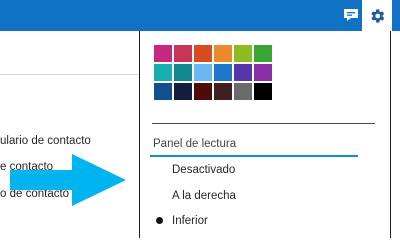  I want to click on gear-icon, so click(378, 15).